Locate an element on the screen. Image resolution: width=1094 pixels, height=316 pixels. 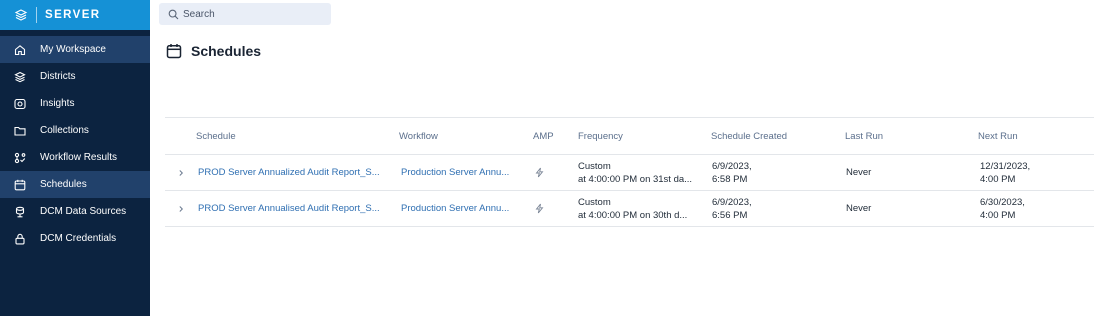
sidebar-item-schedules: Schedules is located at coordinates (75, 184).